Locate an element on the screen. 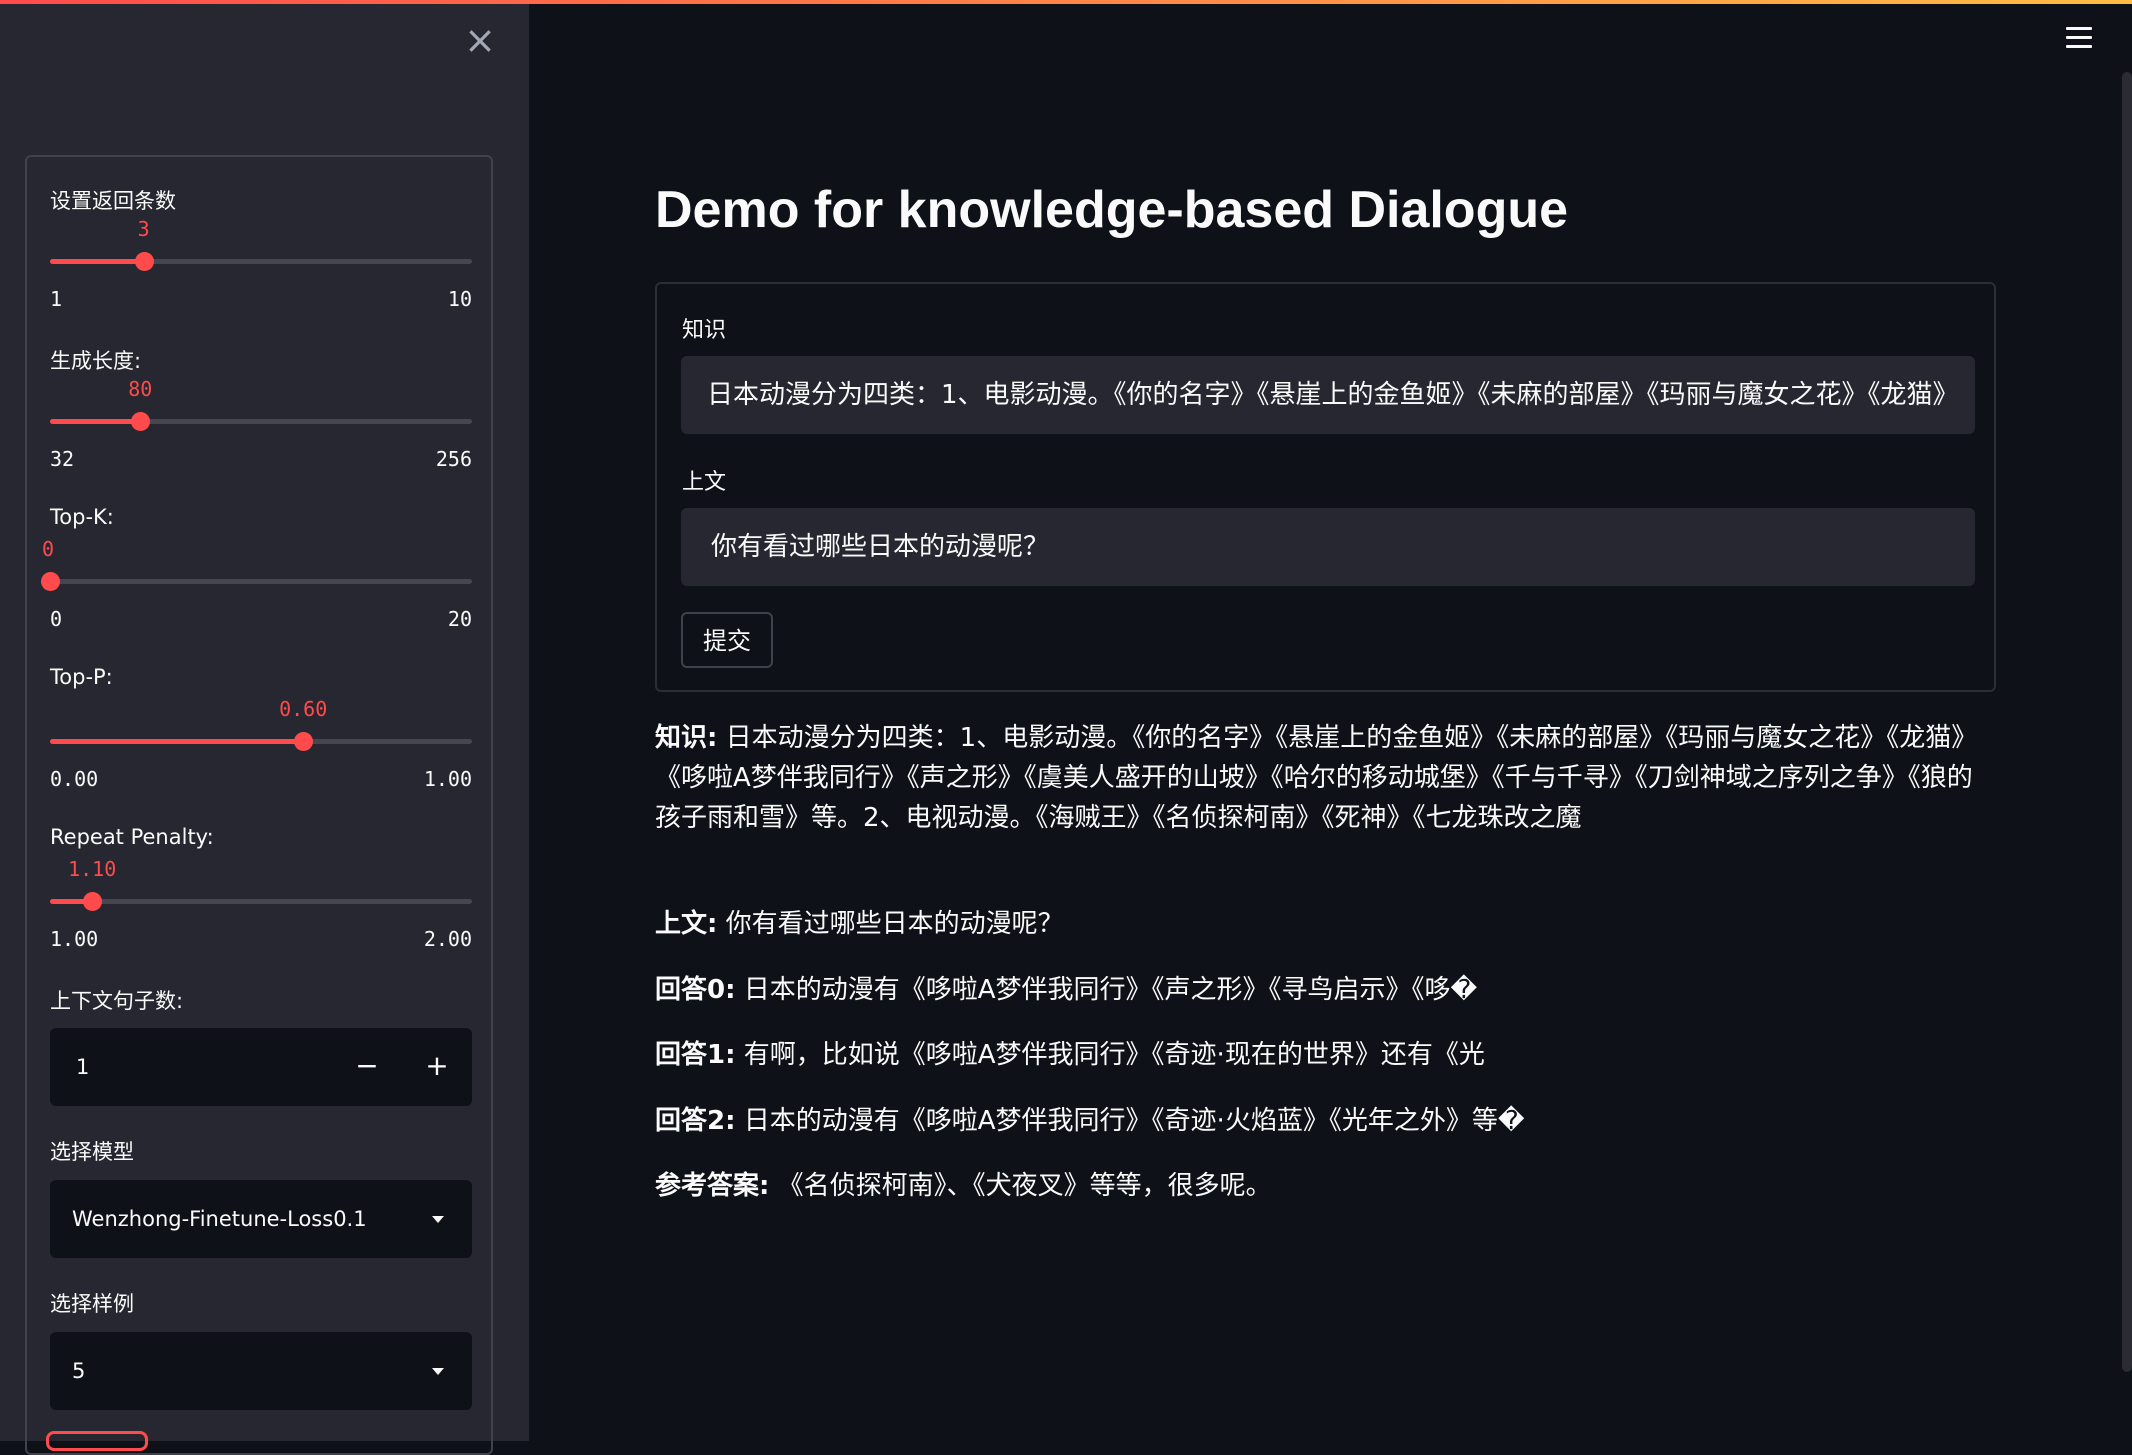  output-text: 《名侦探柯南》、《犬夜叉》等等，很多呢。 is located at coordinates (1024, 1186).